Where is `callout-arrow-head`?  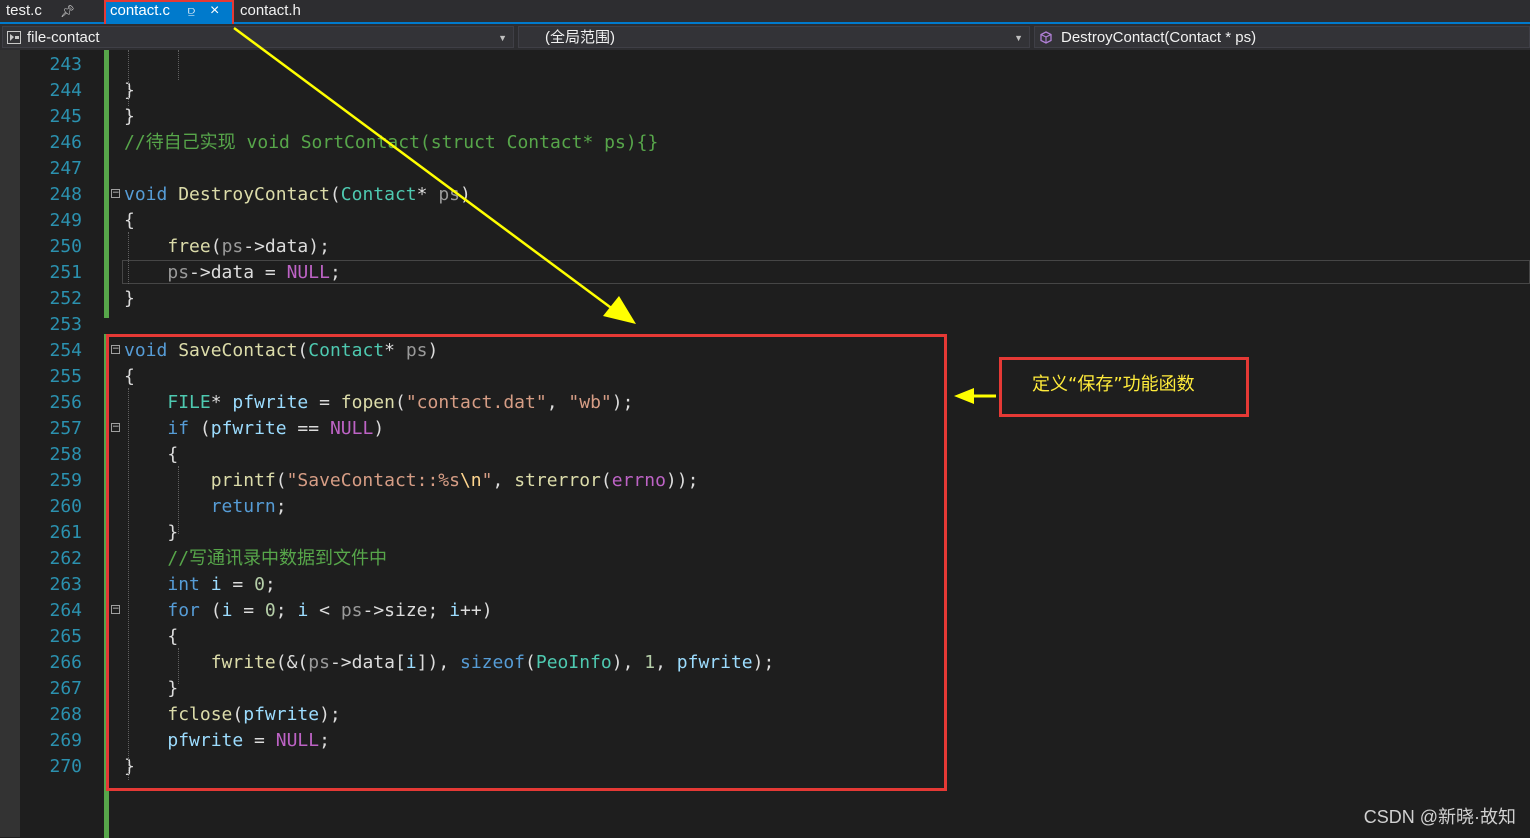 callout-arrow-head is located at coordinates (964, 396).